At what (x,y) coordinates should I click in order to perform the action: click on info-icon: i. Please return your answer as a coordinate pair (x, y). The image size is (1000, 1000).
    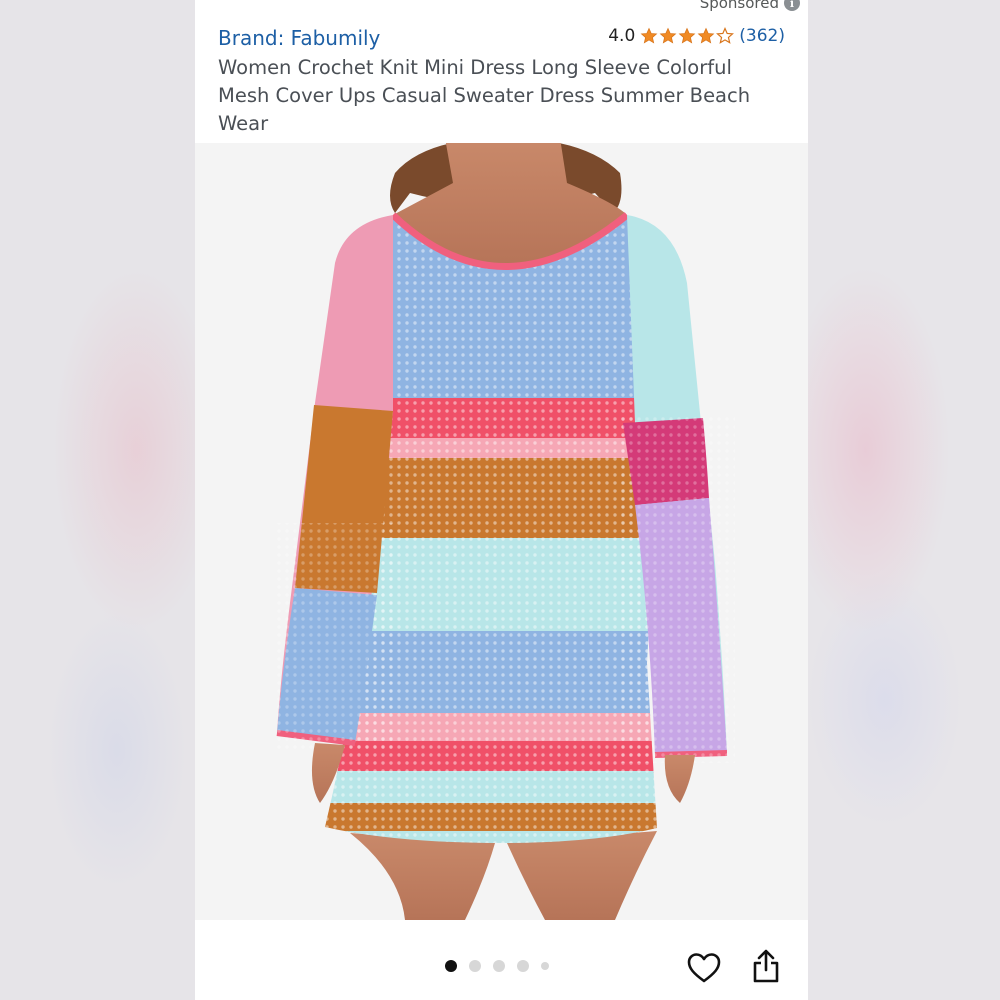
    Looking at the image, I should click on (792, 5).